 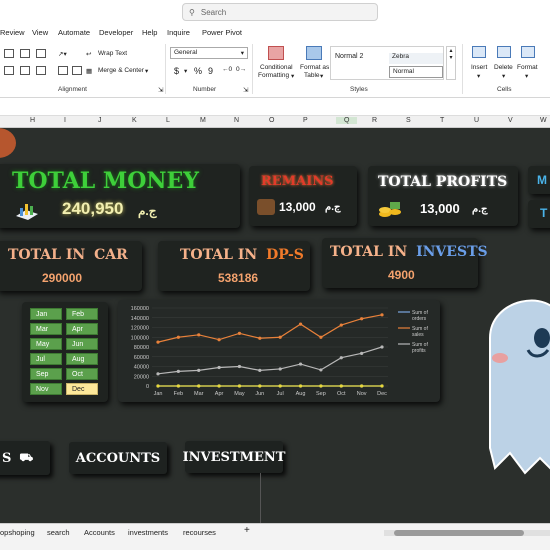 I want to click on number-launcher-icon: ⇲, so click(x=245, y=90).